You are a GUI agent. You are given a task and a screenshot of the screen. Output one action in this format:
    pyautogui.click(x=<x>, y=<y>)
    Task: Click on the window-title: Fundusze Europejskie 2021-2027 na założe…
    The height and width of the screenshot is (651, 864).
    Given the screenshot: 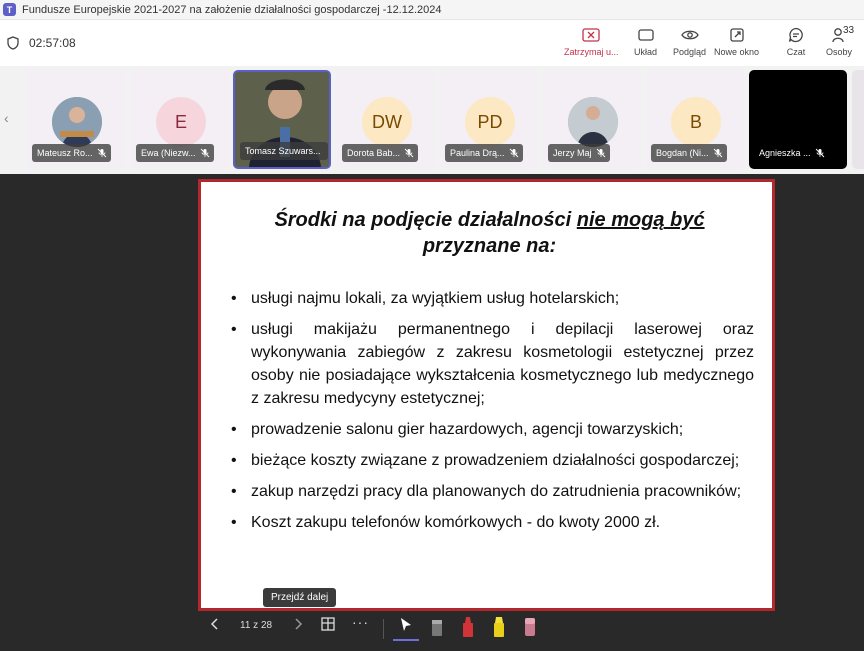 What is the action you would take?
    pyautogui.click(x=232, y=9)
    